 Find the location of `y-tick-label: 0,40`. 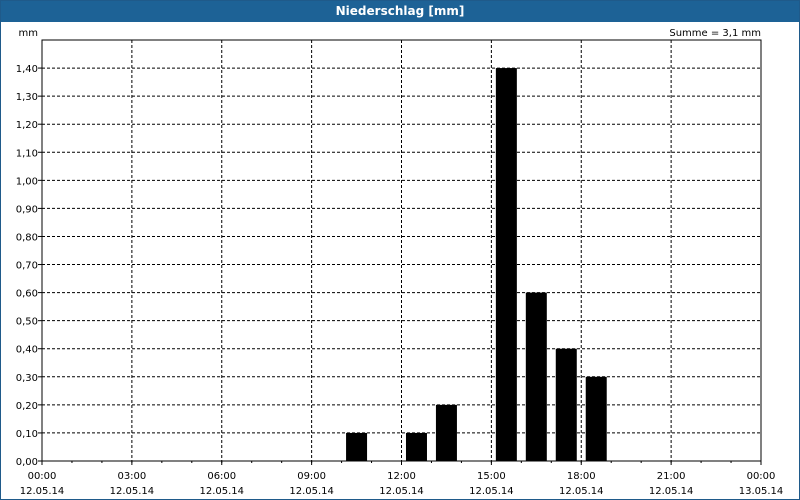

y-tick-label: 0,40 is located at coordinates (27, 350).